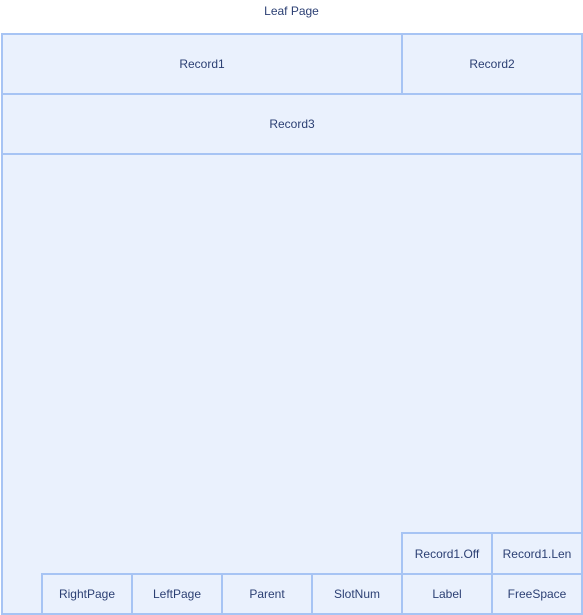 The image size is (583, 615). I want to click on record1-len-box: Record1.Len, so click(537, 553).